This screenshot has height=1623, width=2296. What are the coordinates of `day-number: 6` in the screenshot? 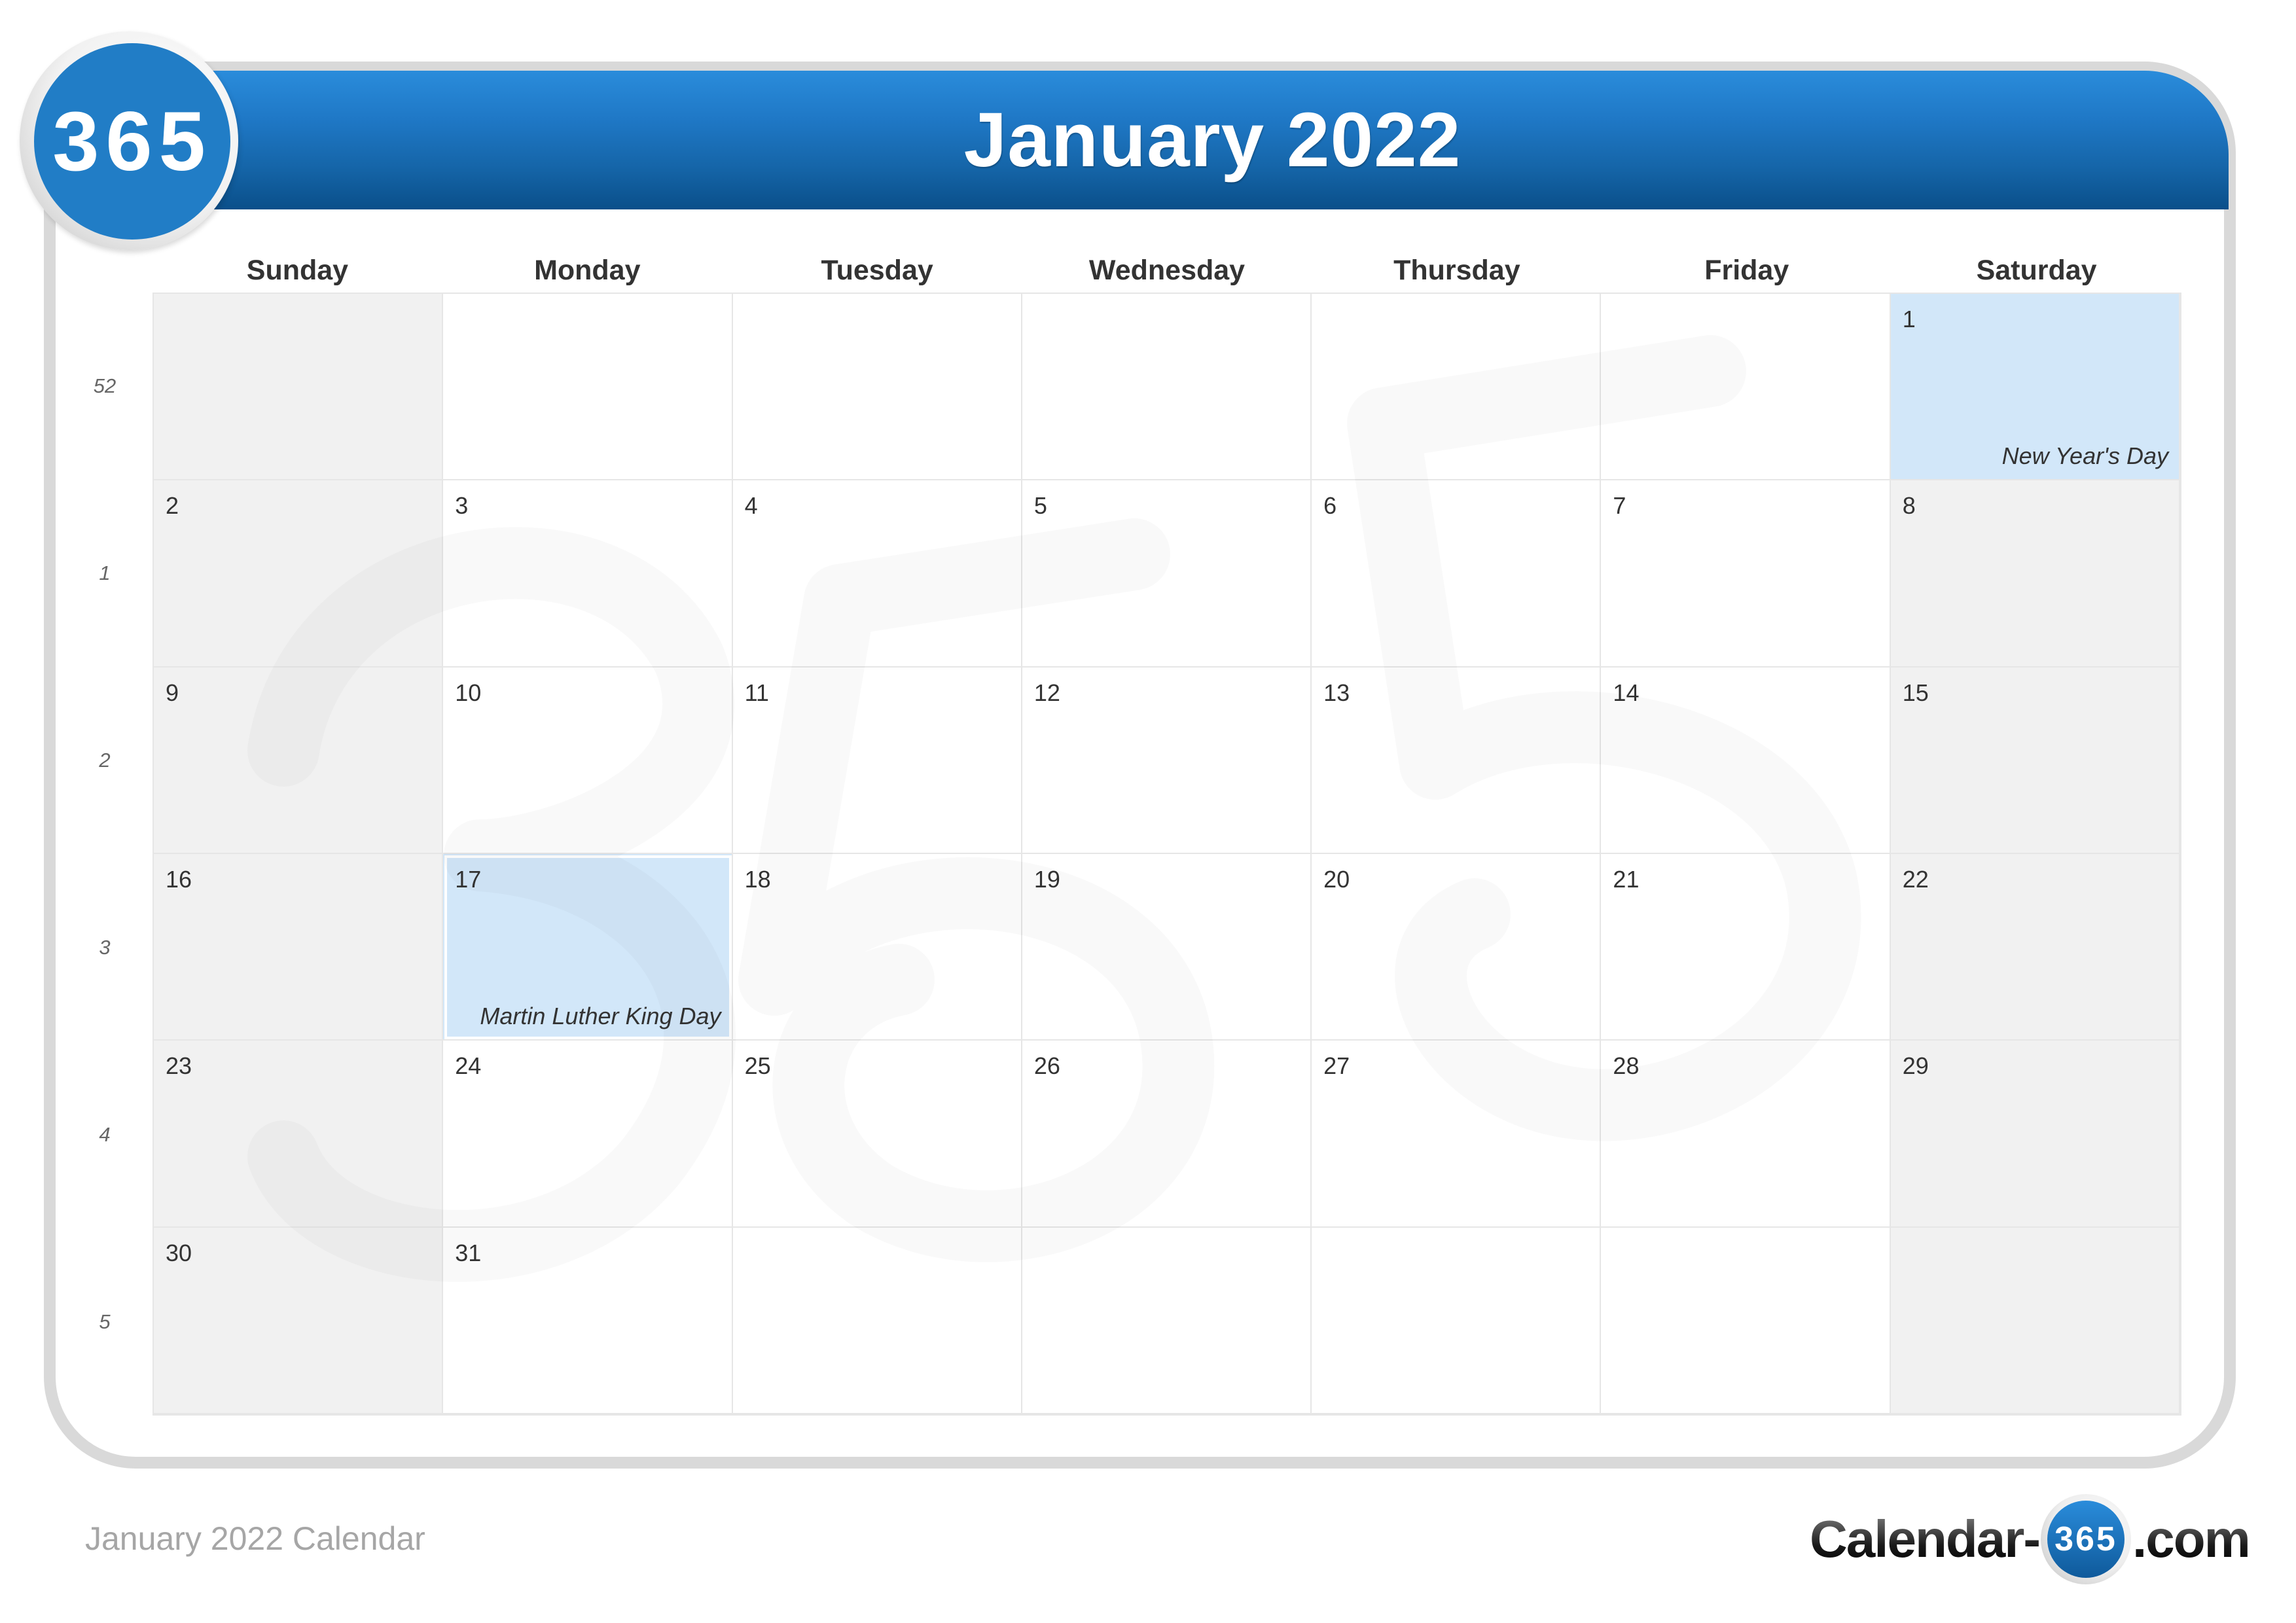 It's located at (1330, 506).